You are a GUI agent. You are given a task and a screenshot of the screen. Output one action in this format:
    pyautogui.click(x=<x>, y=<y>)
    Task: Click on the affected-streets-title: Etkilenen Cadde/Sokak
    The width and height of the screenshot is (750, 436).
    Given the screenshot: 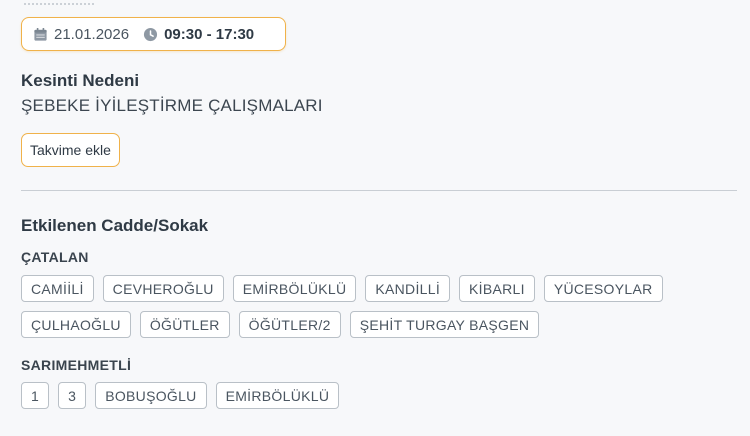 What is the action you would take?
    pyautogui.click(x=115, y=225)
    